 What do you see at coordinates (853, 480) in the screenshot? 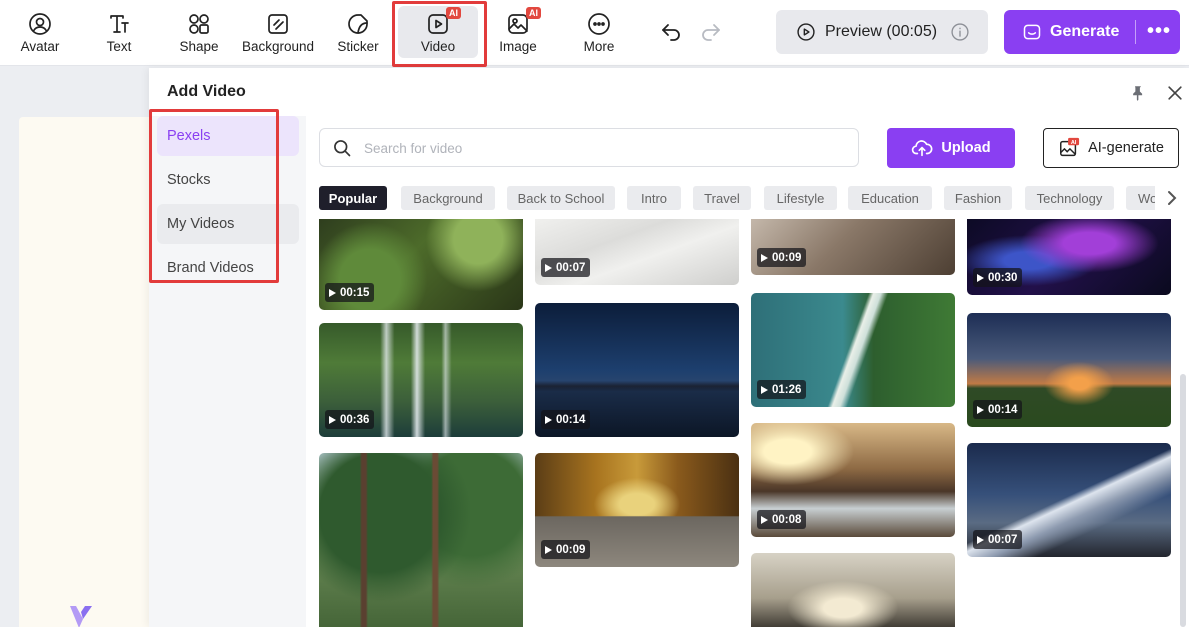
I see `video-thumbnail: 00:08` at bounding box center [853, 480].